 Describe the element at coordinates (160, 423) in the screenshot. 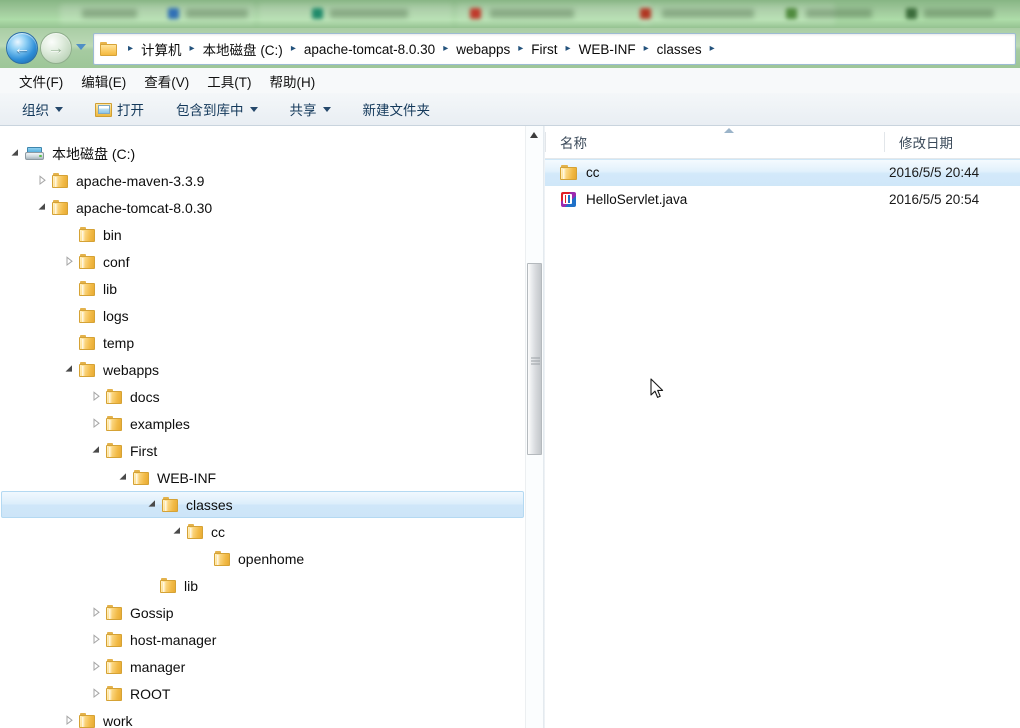

I see `tree-item-label: examples` at that location.